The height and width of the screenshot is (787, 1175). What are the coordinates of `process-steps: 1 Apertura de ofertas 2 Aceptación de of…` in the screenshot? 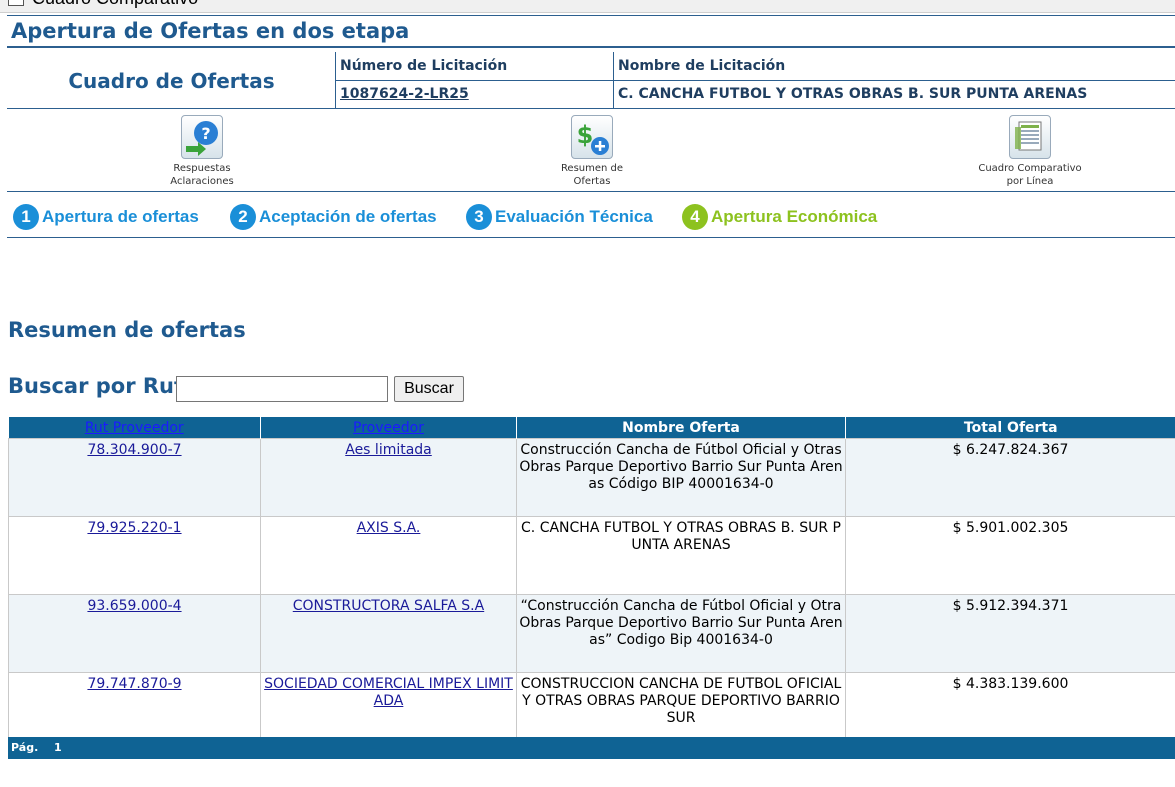 It's located at (591, 217).